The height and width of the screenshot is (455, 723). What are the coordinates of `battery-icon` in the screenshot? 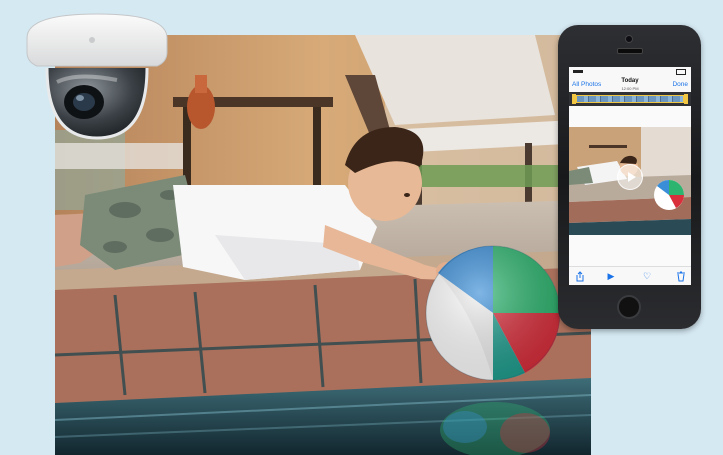 It's located at (681, 72).